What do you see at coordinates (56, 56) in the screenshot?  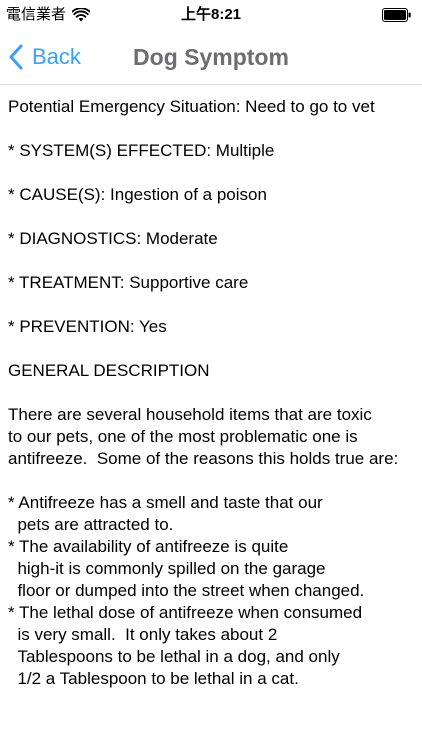 I see `back-button-label: Back` at bounding box center [56, 56].